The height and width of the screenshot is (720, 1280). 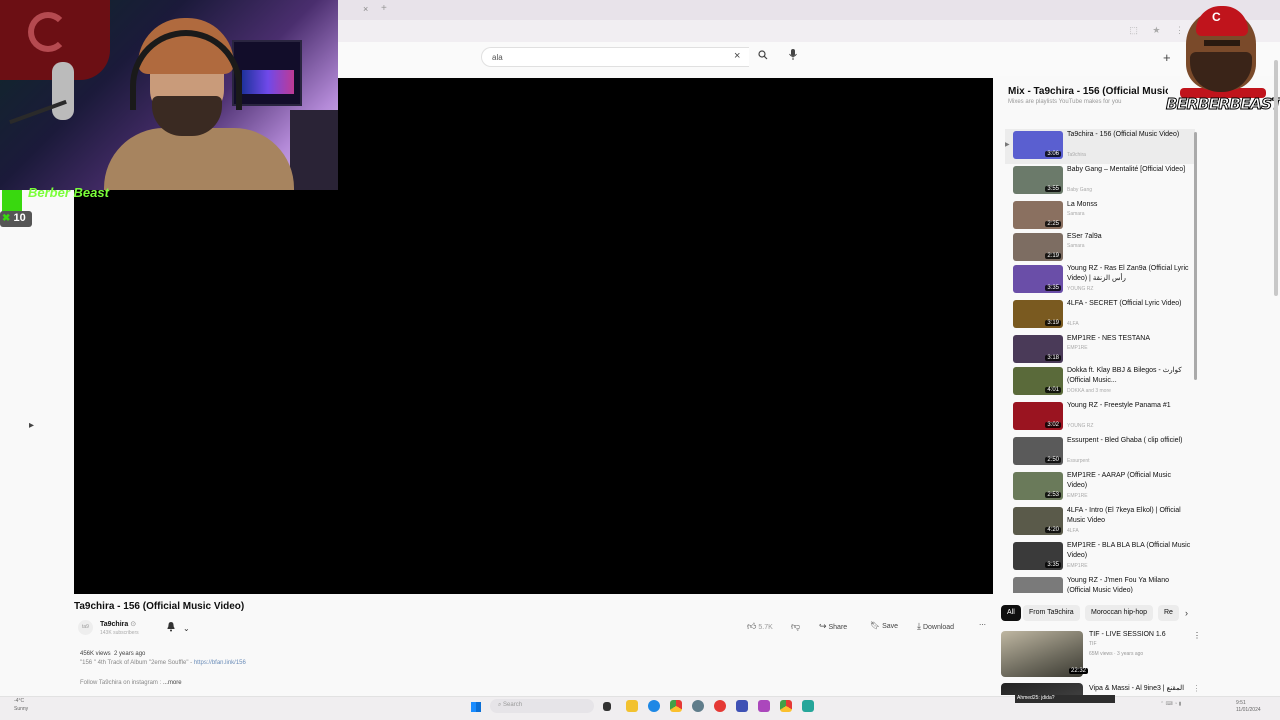 What do you see at coordinates (763, 57) in the screenshot?
I see `search-icon` at bounding box center [763, 57].